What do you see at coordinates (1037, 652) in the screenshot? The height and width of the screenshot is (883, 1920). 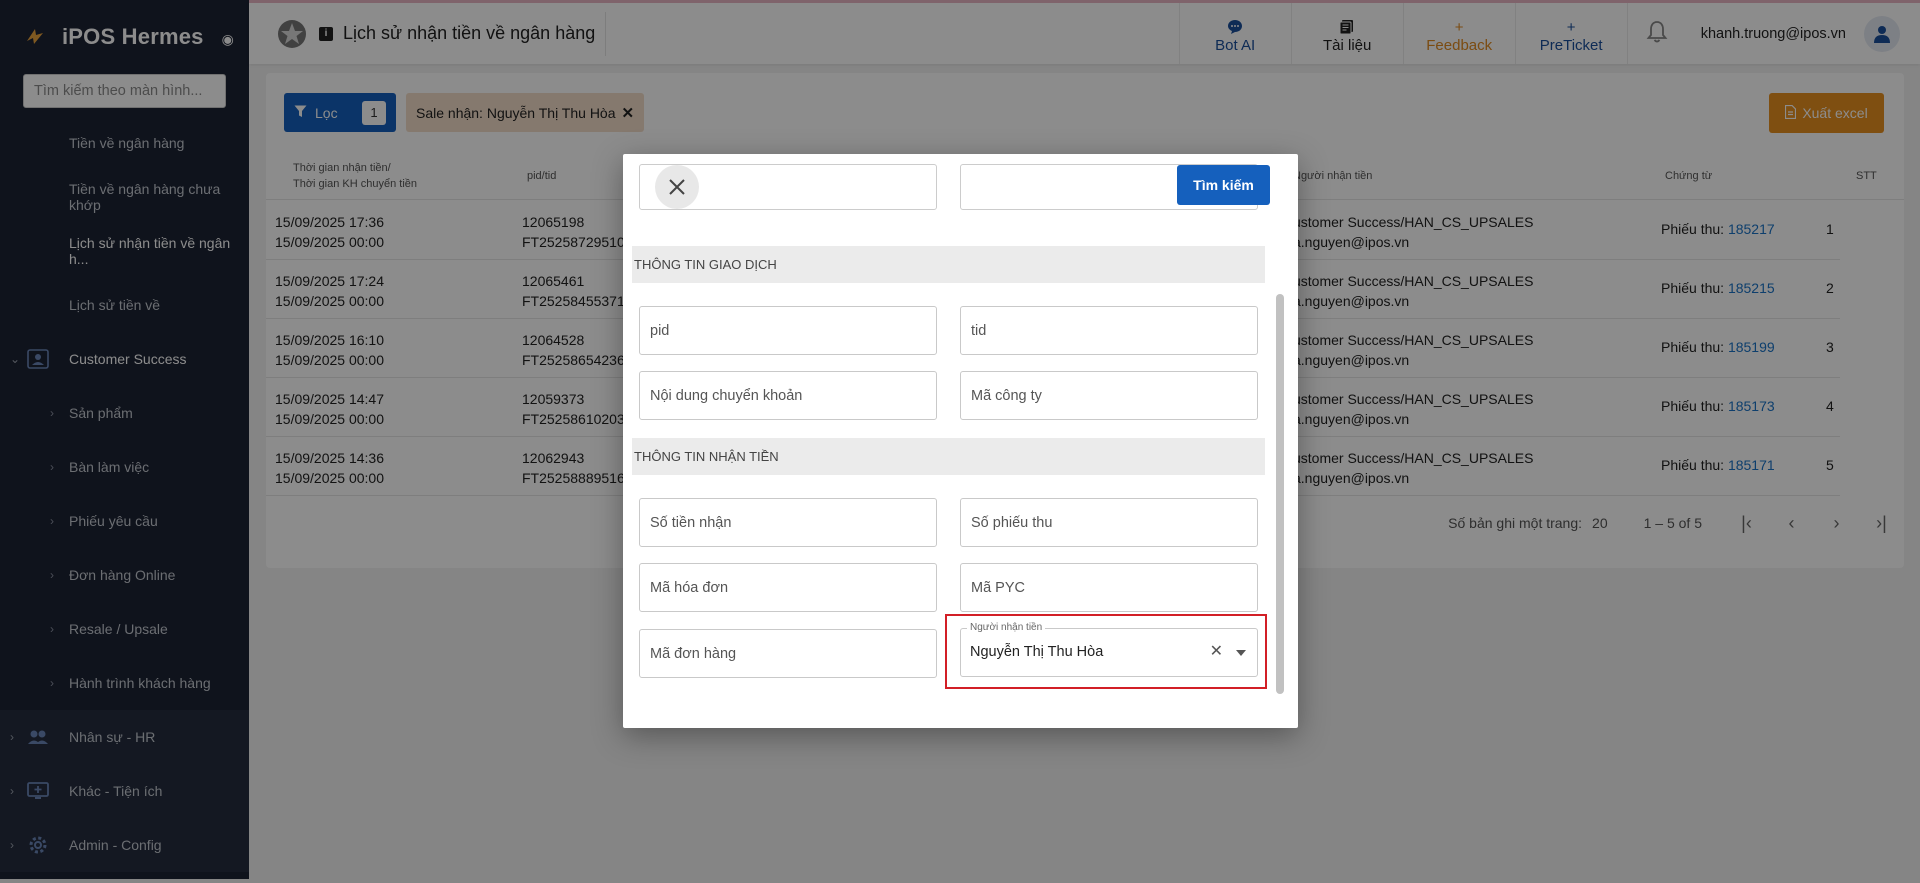 I see `receiver-select-value: Nguyễn Thị Thu Hòa` at bounding box center [1037, 652].